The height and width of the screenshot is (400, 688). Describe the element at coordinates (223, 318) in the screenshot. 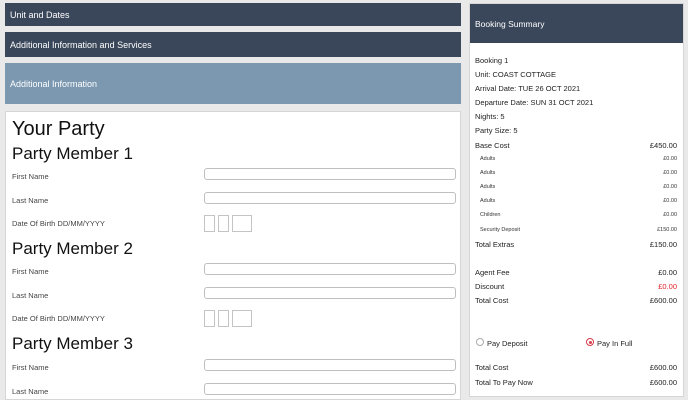

I see `member-2-dob-month` at that location.